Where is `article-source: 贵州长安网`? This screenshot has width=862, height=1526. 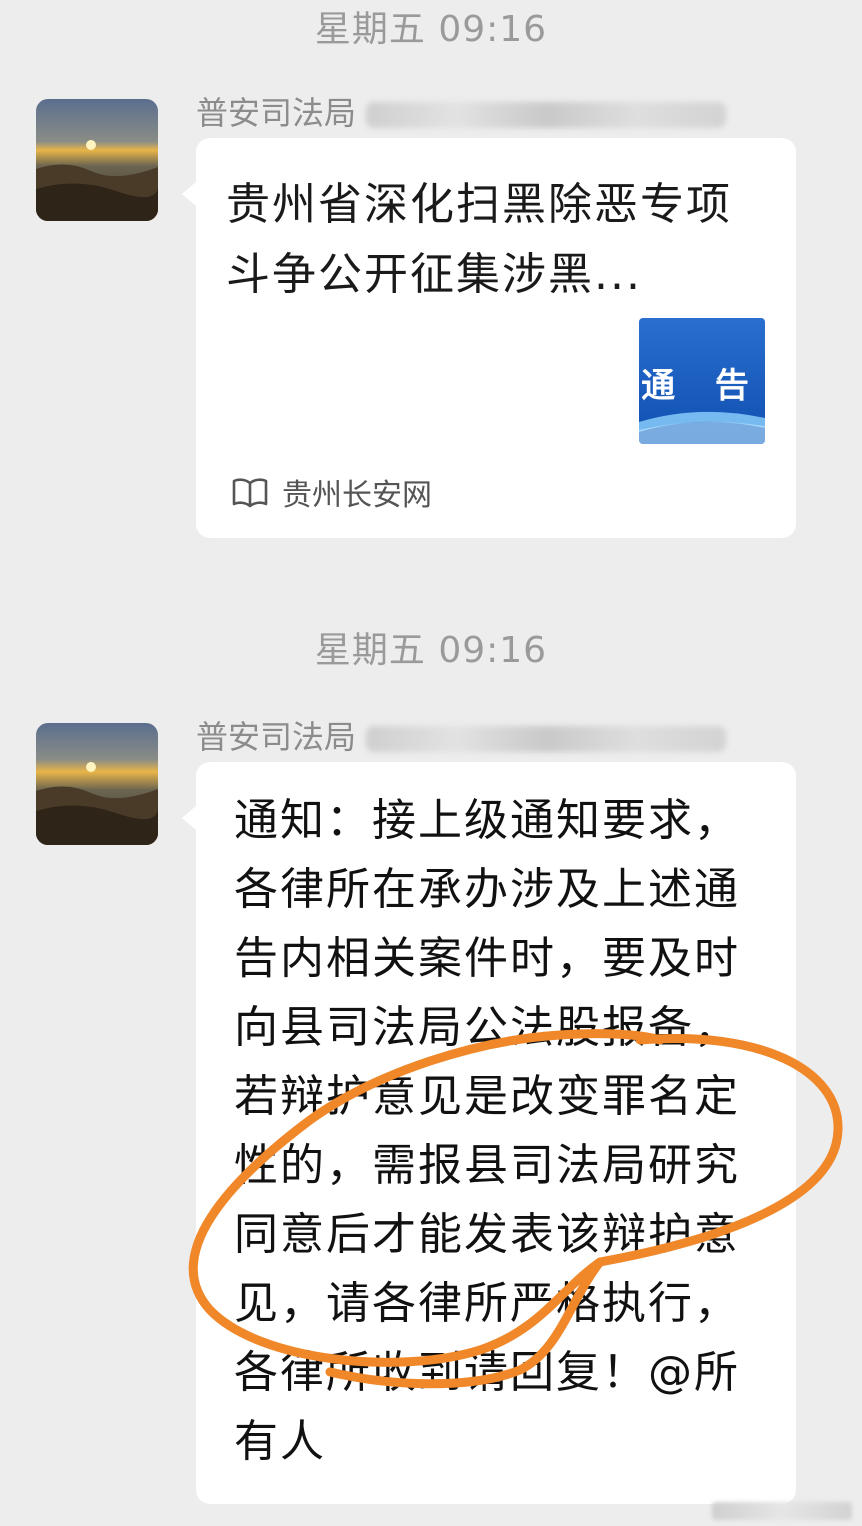 article-source: 贵州长安网 is located at coordinates (332, 492).